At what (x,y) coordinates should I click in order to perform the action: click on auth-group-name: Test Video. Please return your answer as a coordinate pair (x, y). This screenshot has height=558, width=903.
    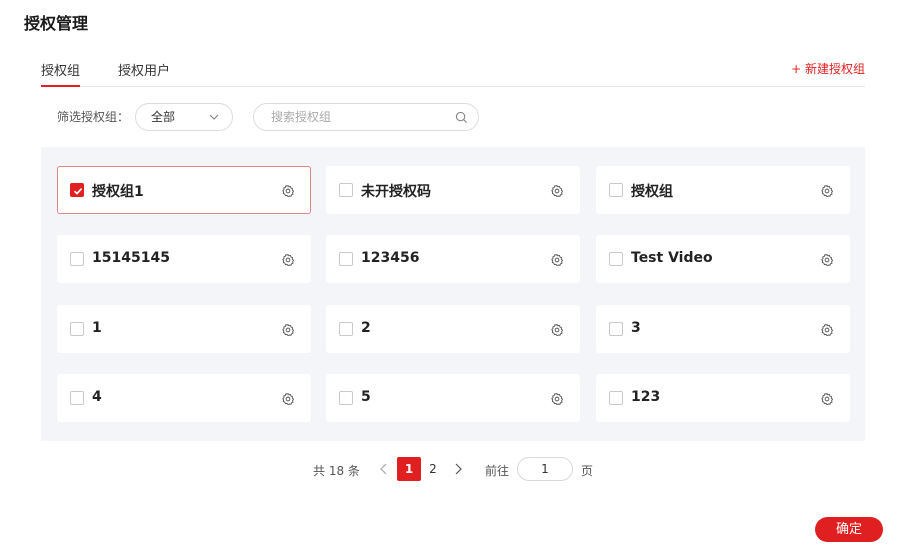
    Looking at the image, I should click on (672, 258).